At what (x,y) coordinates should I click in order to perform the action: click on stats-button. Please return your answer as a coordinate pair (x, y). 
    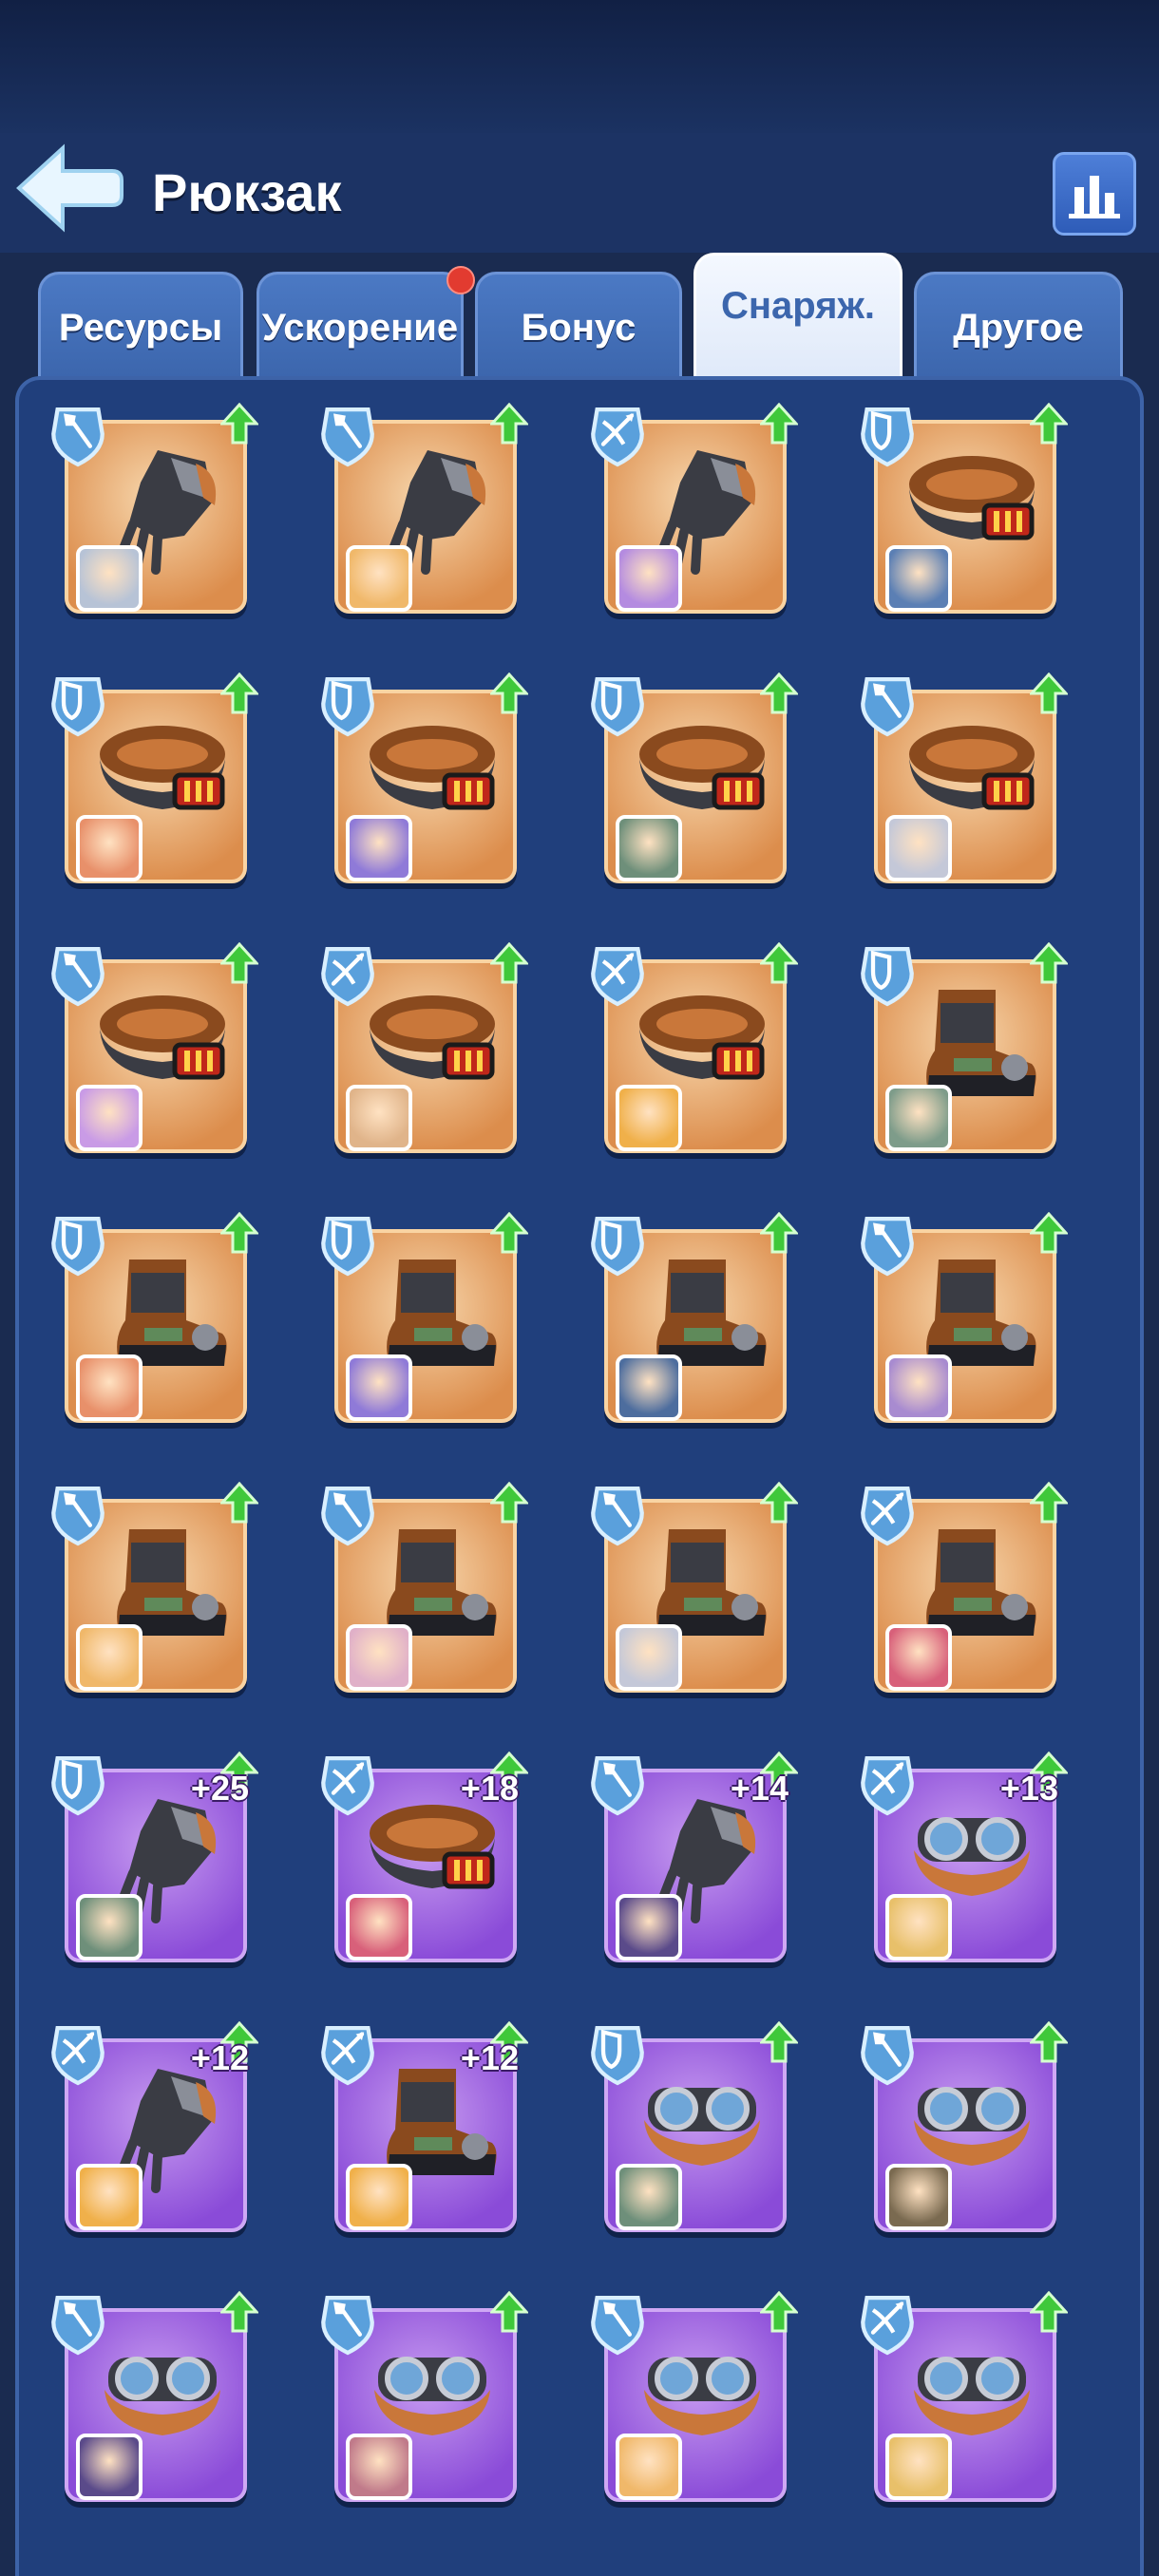
    Looking at the image, I should click on (1094, 194).